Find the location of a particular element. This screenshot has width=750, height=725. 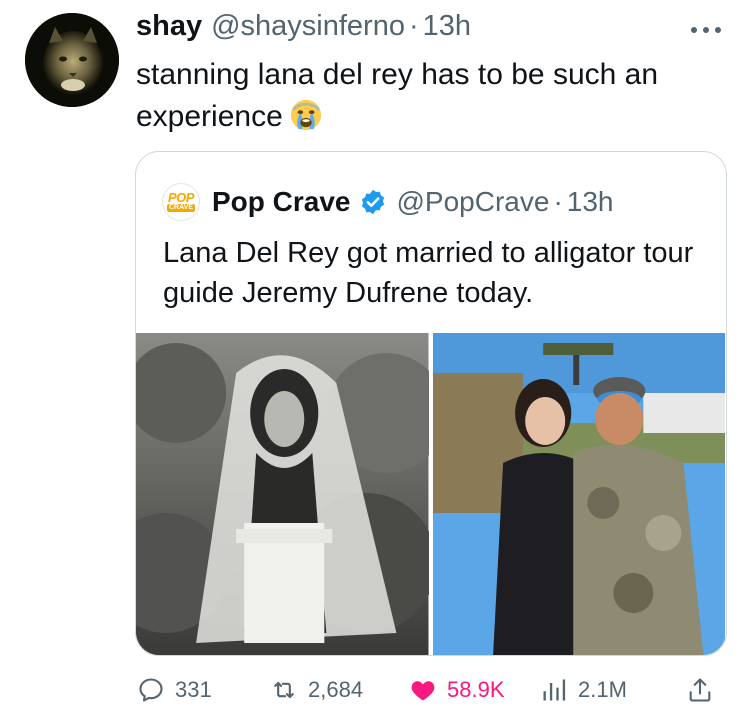

heart-icon is located at coordinates (423, 691).